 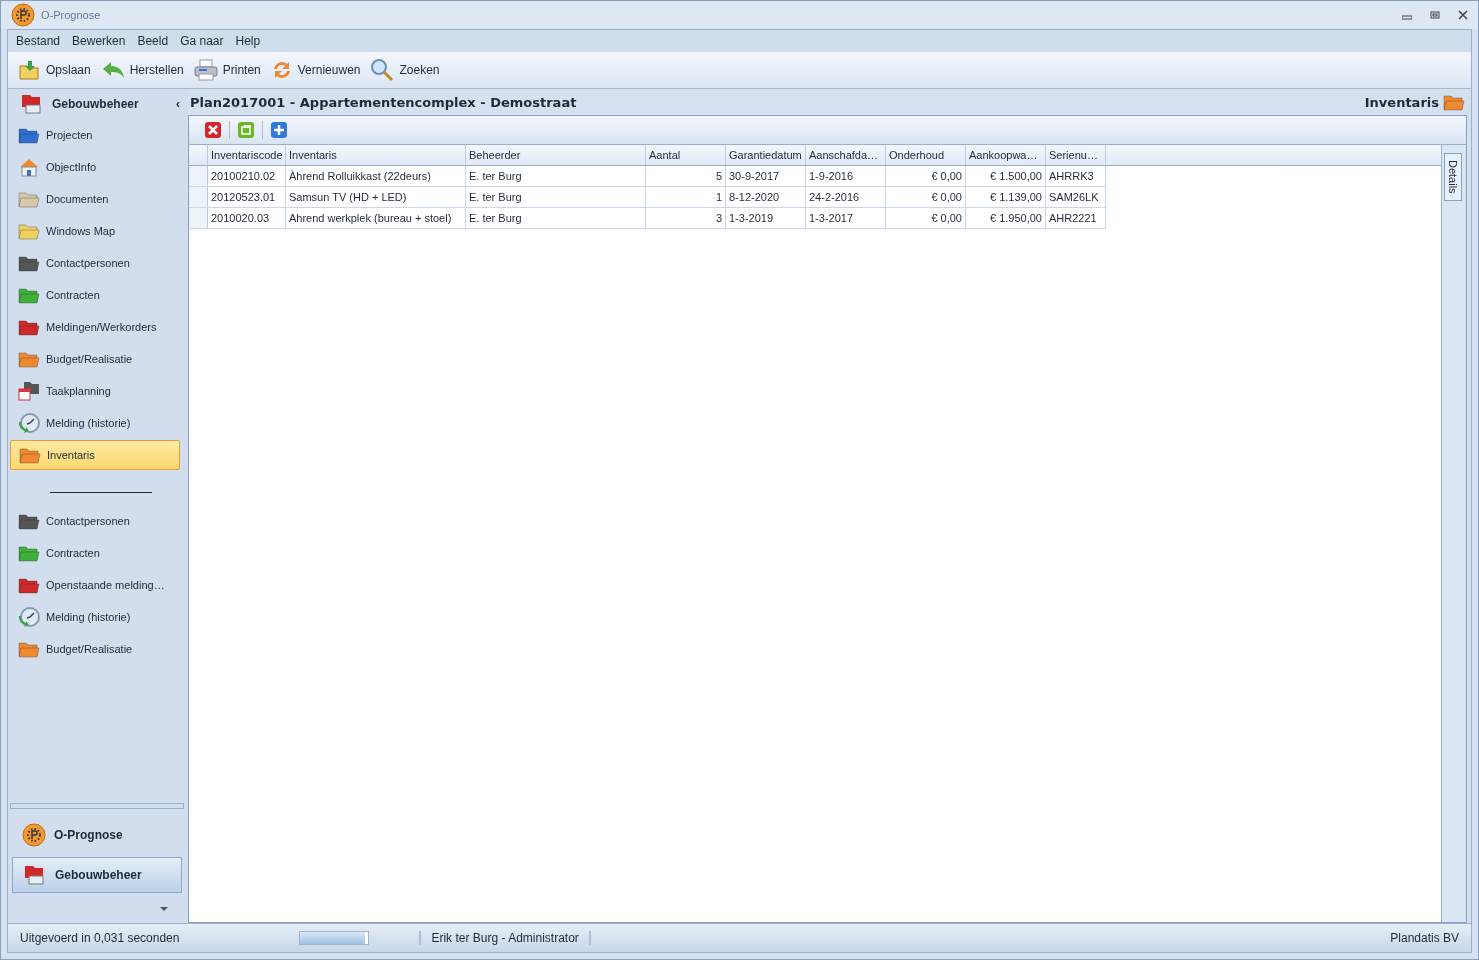 I want to click on collapse-button: ‹, so click(x=178, y=104).